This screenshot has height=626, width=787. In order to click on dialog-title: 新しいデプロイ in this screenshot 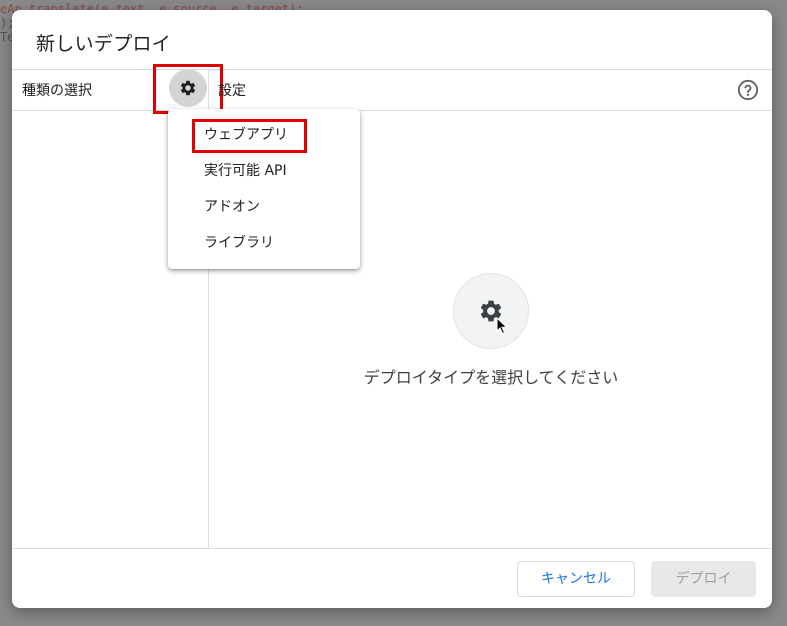, I will do `click(104, 44)`.